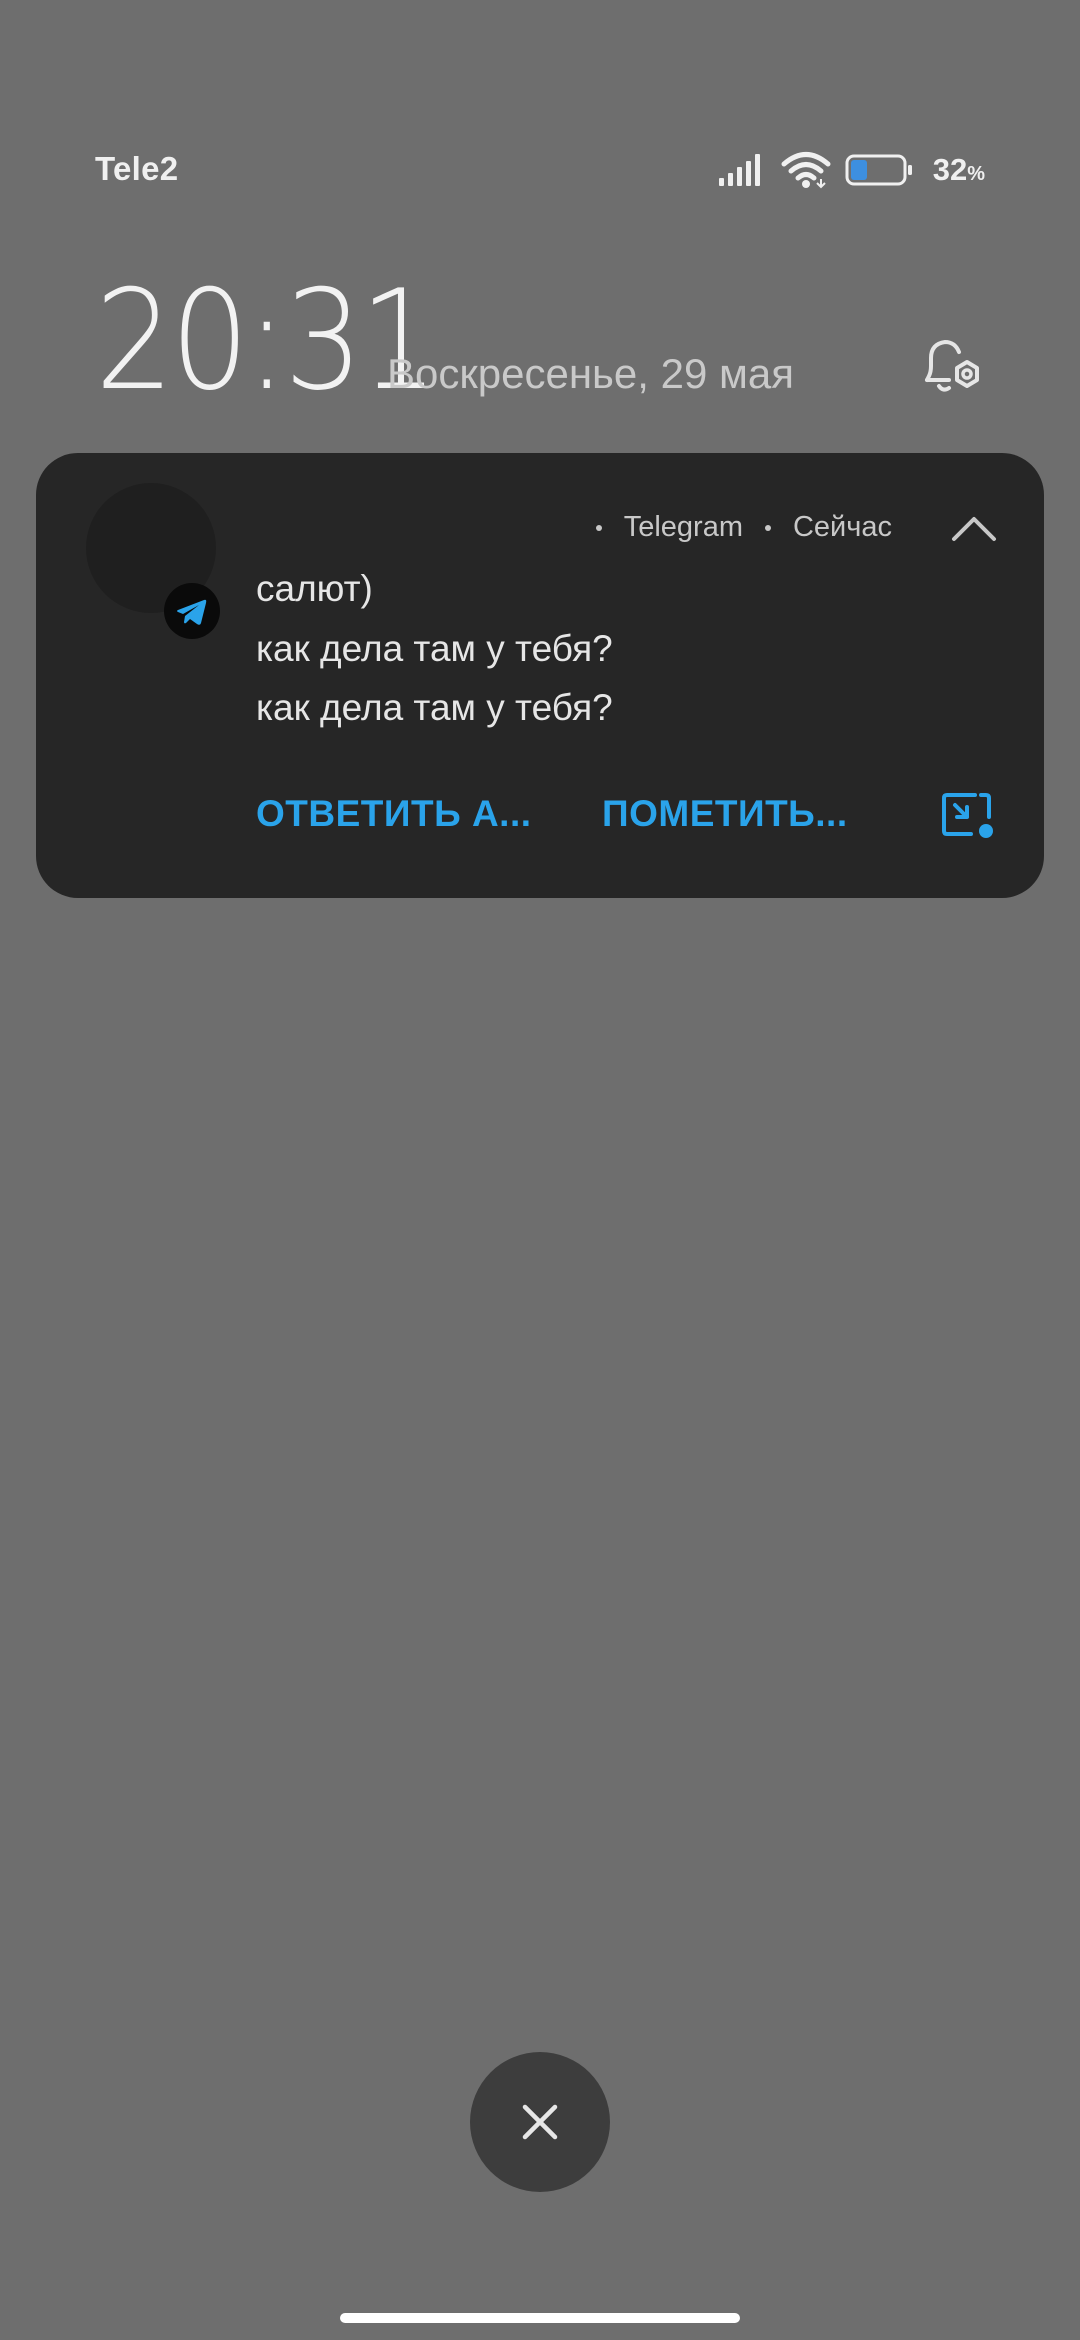  I want to click on notification-meta: Telegram Сейчас, so click(733, 527).